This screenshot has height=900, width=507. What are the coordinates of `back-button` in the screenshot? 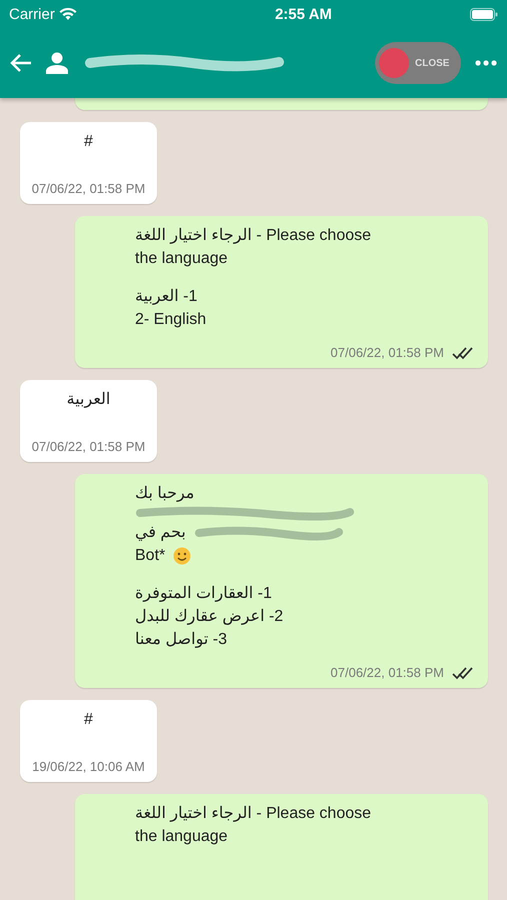 It's located at (21, 63).